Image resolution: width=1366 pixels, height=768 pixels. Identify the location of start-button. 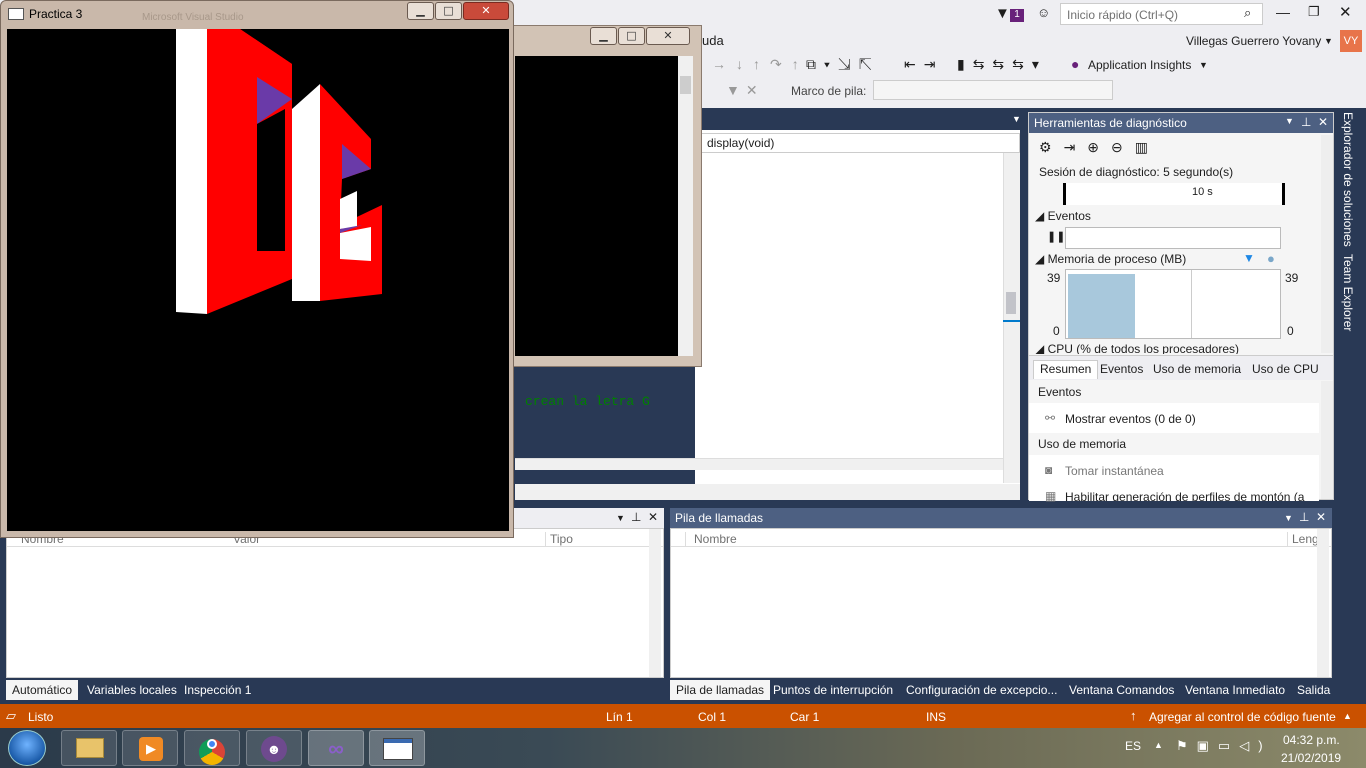
(27, 748).